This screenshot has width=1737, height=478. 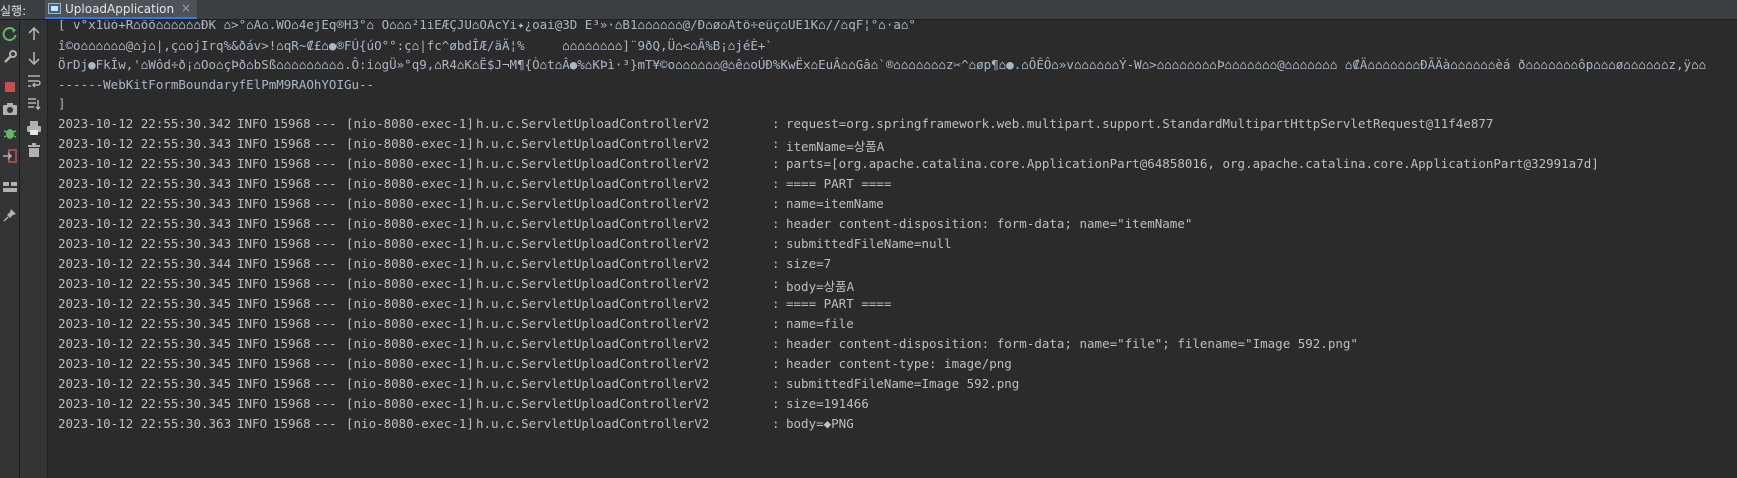 What do you see at coordinates (10, 156) in the screenshot?
I see `login-icon` at bounding box center [10, 156].